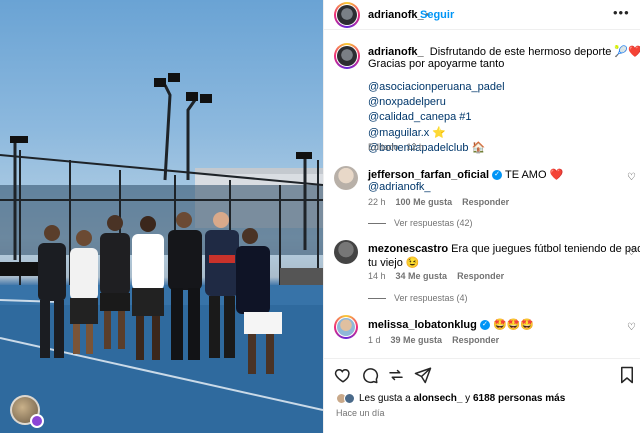  I want to click on commenter-story-ring, so click(346, 327).